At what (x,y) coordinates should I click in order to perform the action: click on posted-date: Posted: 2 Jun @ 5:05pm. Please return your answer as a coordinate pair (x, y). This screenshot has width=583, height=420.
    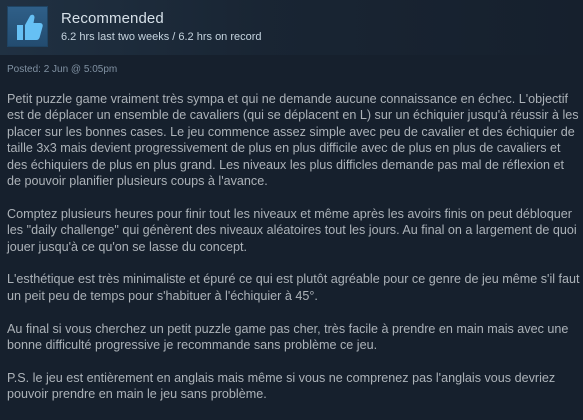
    Looking at the image, I should click on (62, 69).